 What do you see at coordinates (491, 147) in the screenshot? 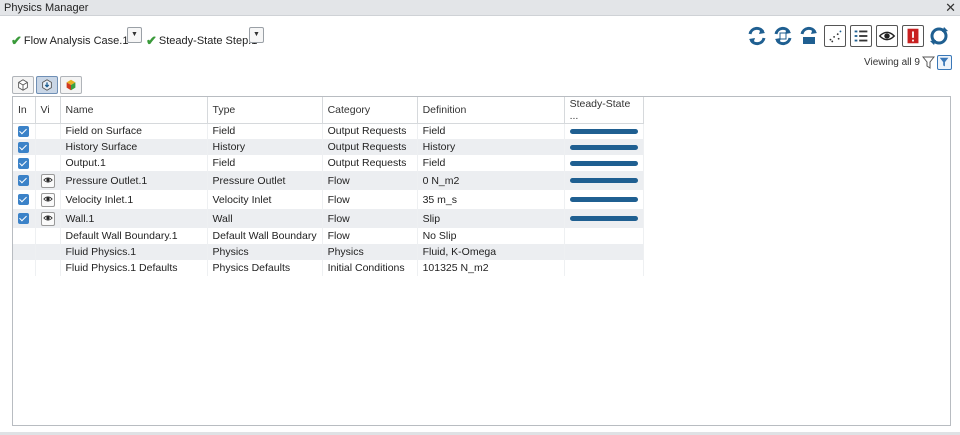
I see `definition-cell: History` at bounding box center [491, 147].